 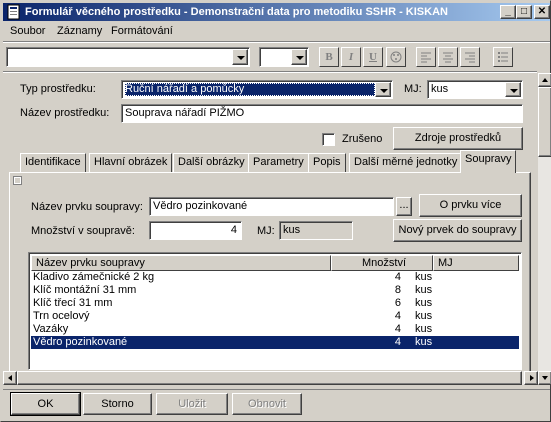 What do you see at coordinates (275, 290) in the screenshot?
I see `table-row: Klíč montážní 31 mm 8 kus` at bounding box center [275, 290].